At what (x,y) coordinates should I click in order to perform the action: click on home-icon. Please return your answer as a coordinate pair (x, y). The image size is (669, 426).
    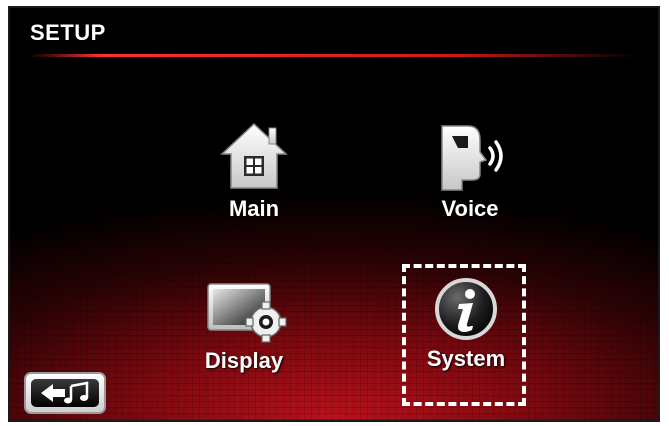
    Looking at the image, I should click on (254, 155).